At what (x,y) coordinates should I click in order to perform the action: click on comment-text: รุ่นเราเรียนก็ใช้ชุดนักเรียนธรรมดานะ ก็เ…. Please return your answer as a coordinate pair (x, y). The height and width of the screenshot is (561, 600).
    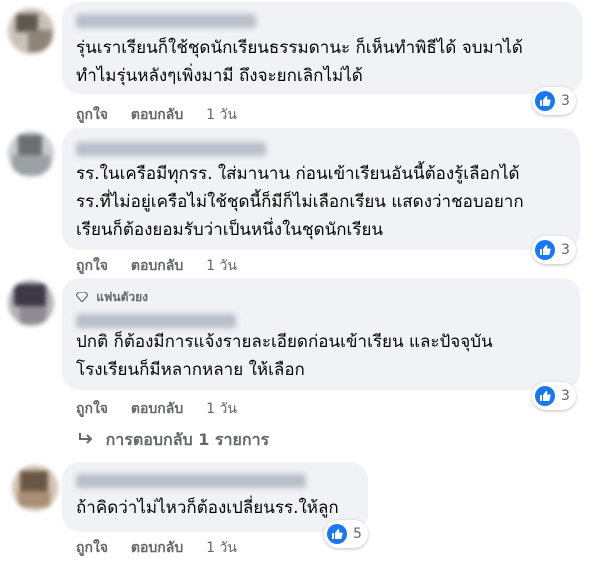
    Looking at the image, I should click on (299, 62).